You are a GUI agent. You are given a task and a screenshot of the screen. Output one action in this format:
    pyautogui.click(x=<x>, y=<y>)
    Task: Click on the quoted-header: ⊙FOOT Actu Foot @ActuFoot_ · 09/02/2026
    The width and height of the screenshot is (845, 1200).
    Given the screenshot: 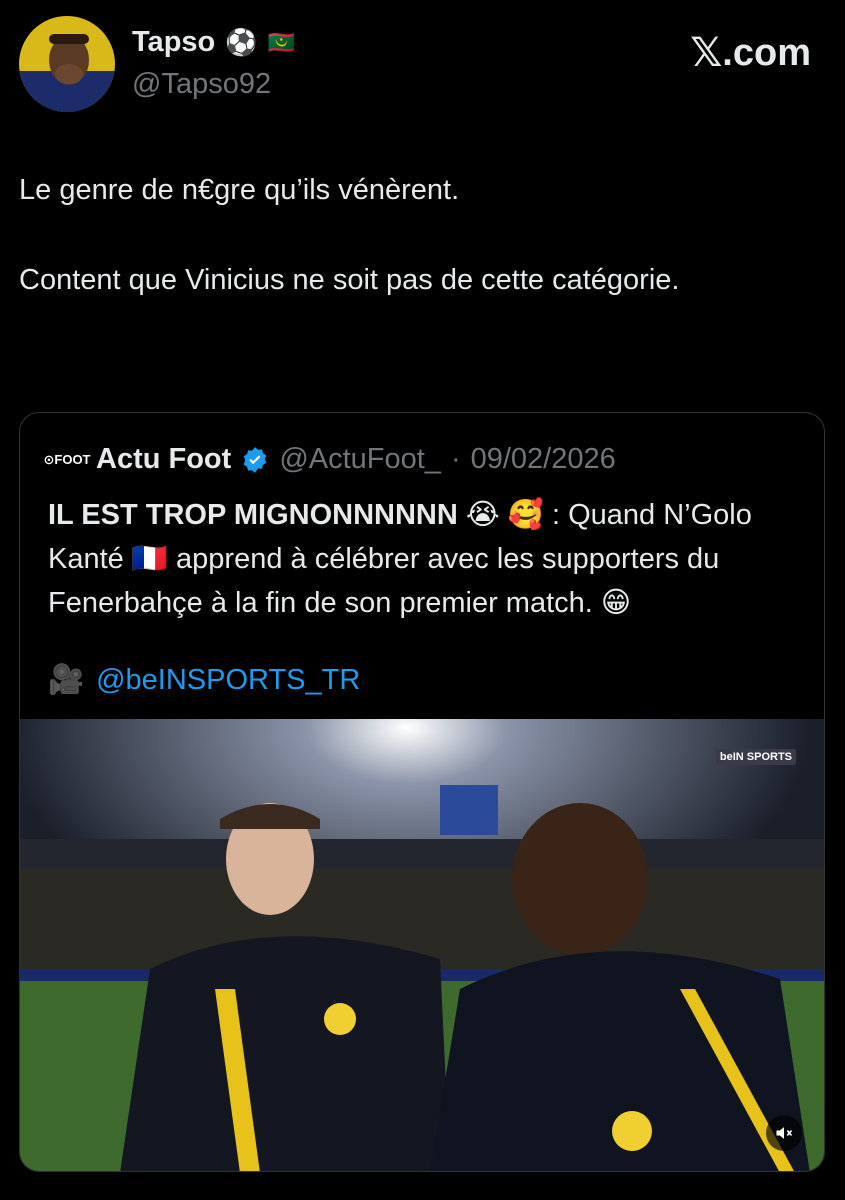 What is the action you would take?
    pyautogui.click(x=329, y=459)
    